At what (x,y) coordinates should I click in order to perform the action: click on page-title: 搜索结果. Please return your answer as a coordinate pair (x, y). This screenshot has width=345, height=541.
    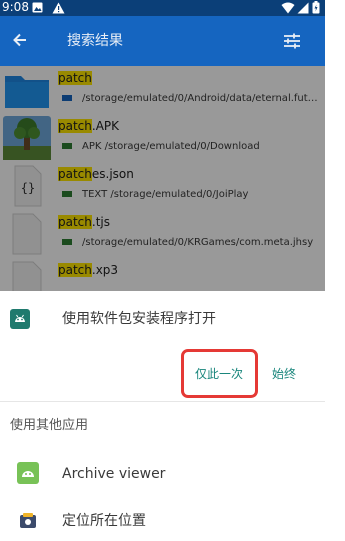
    Looking at the image, I should click on (95, 41).